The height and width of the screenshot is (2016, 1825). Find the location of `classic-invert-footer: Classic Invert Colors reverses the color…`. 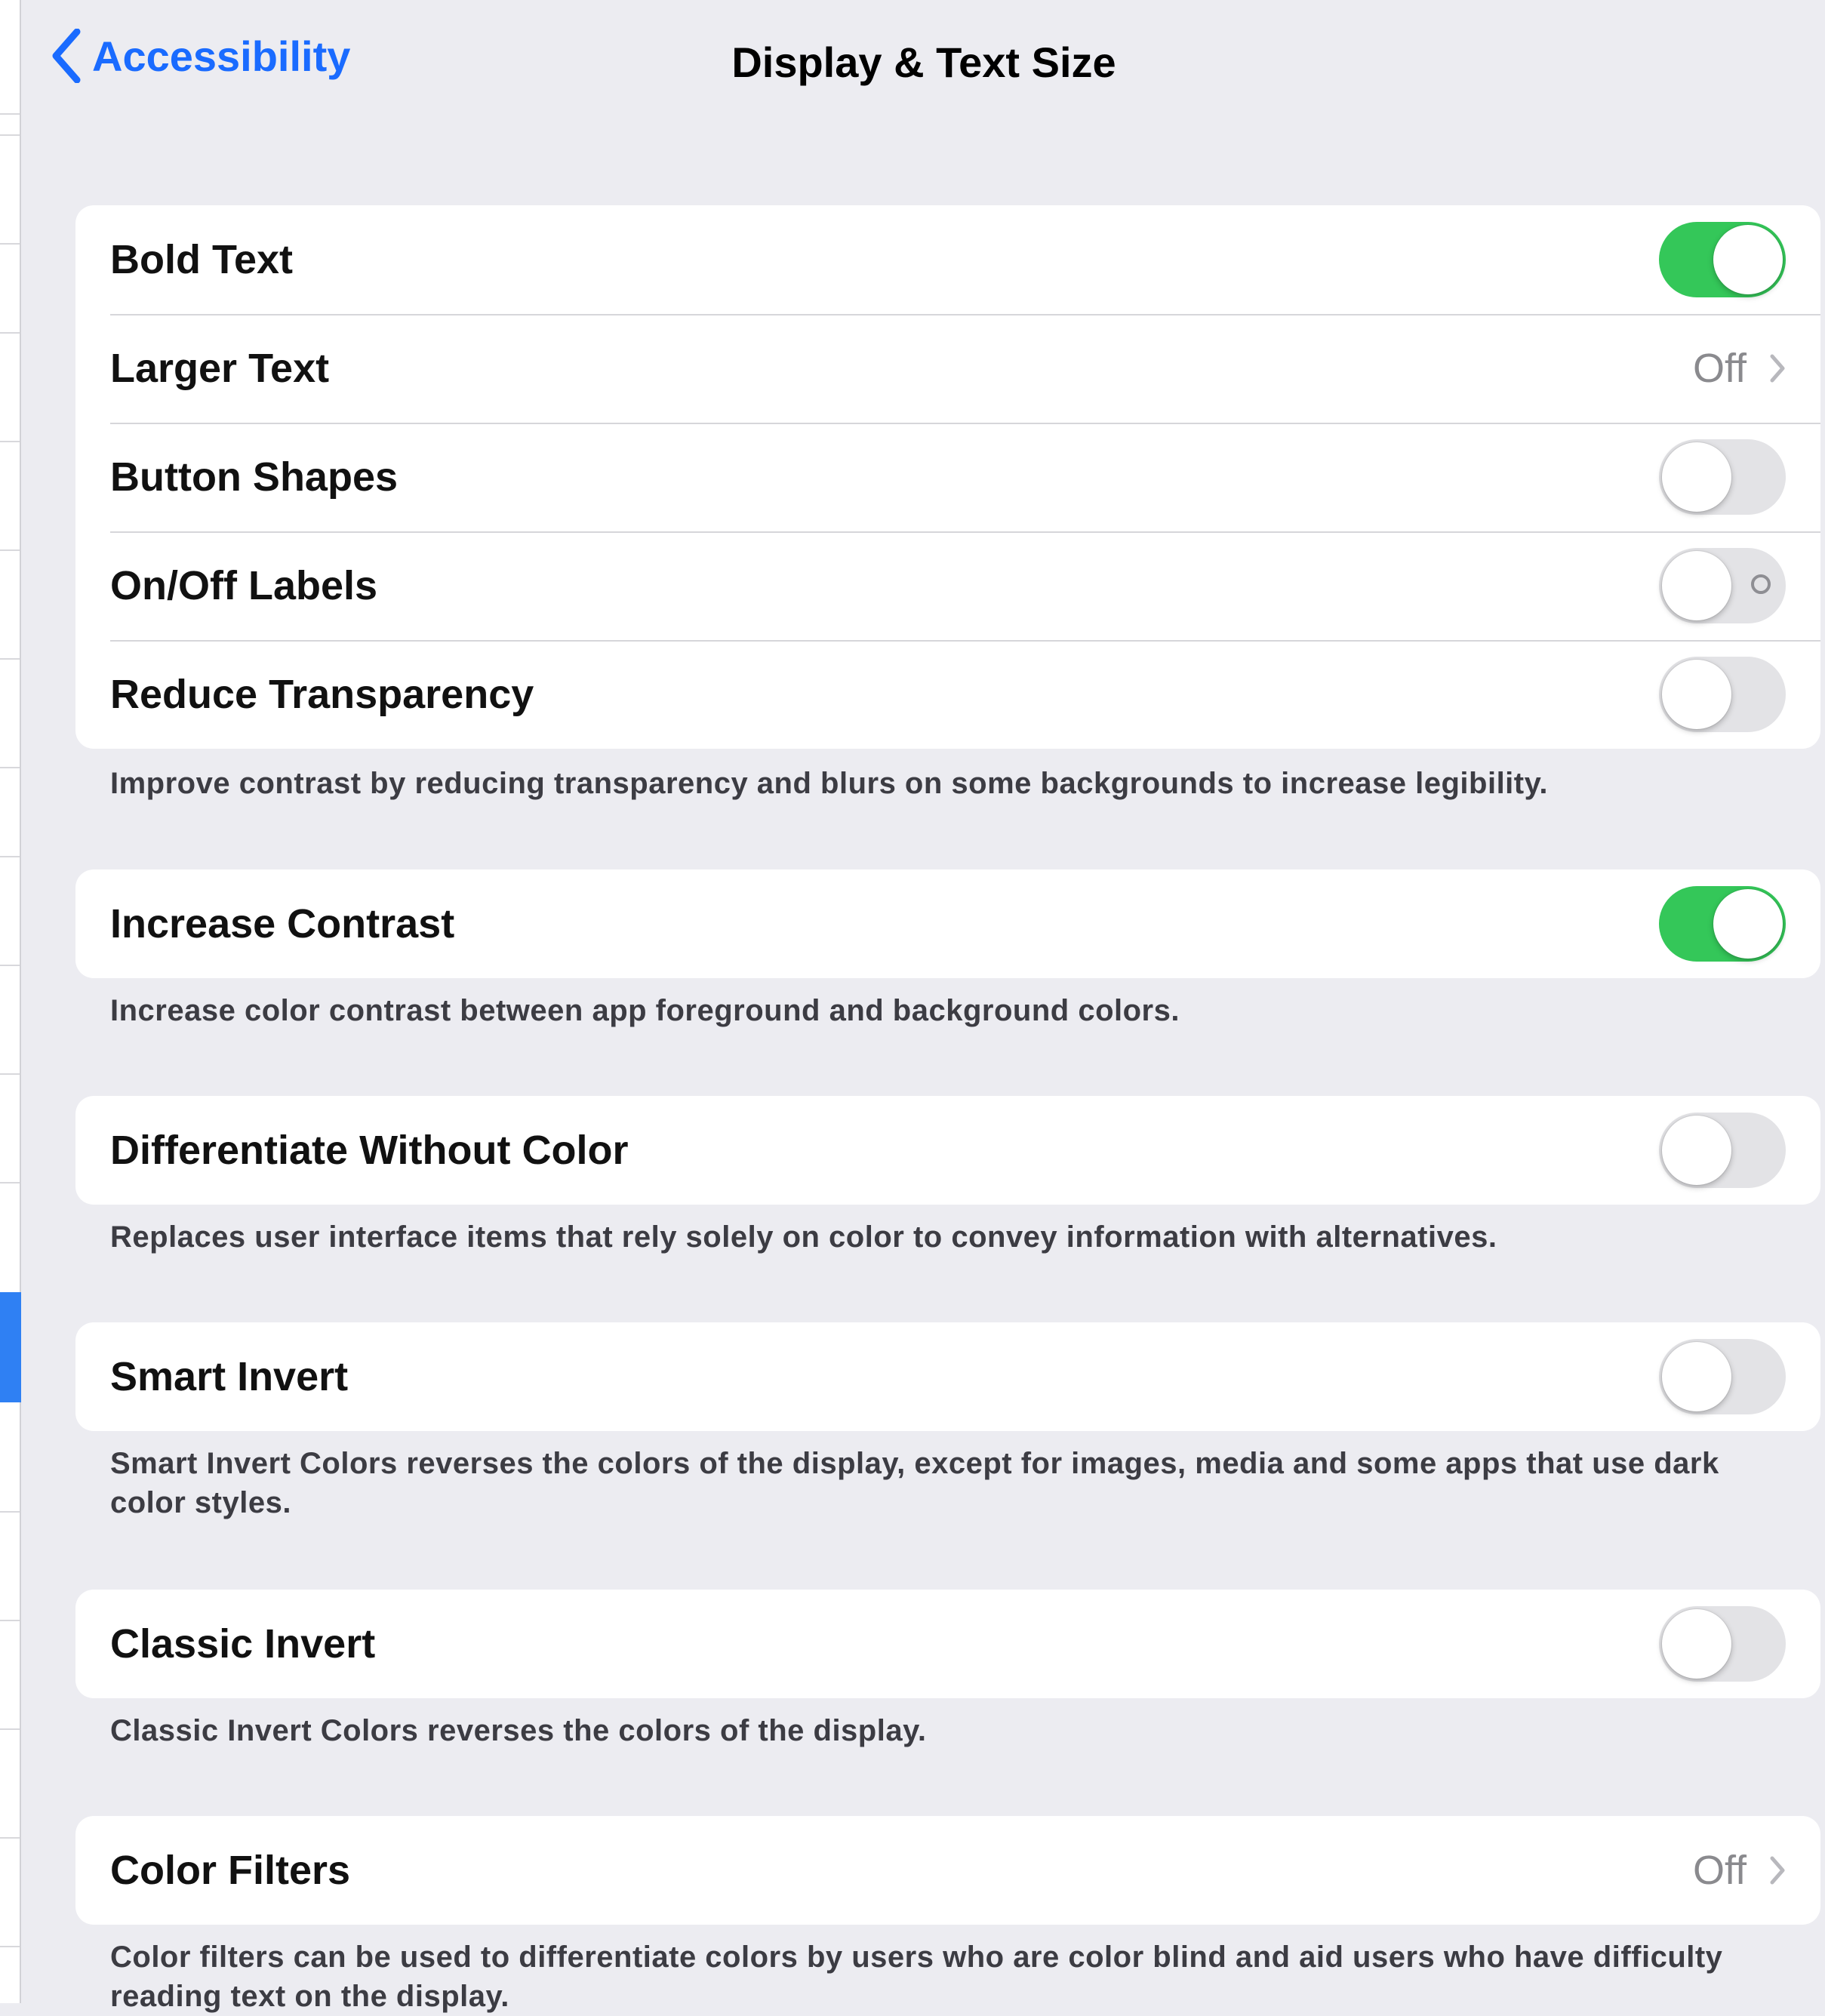

classic-invert-footer: Classic Invert Colors reverses the color… is located at coordinates (518, 1730).